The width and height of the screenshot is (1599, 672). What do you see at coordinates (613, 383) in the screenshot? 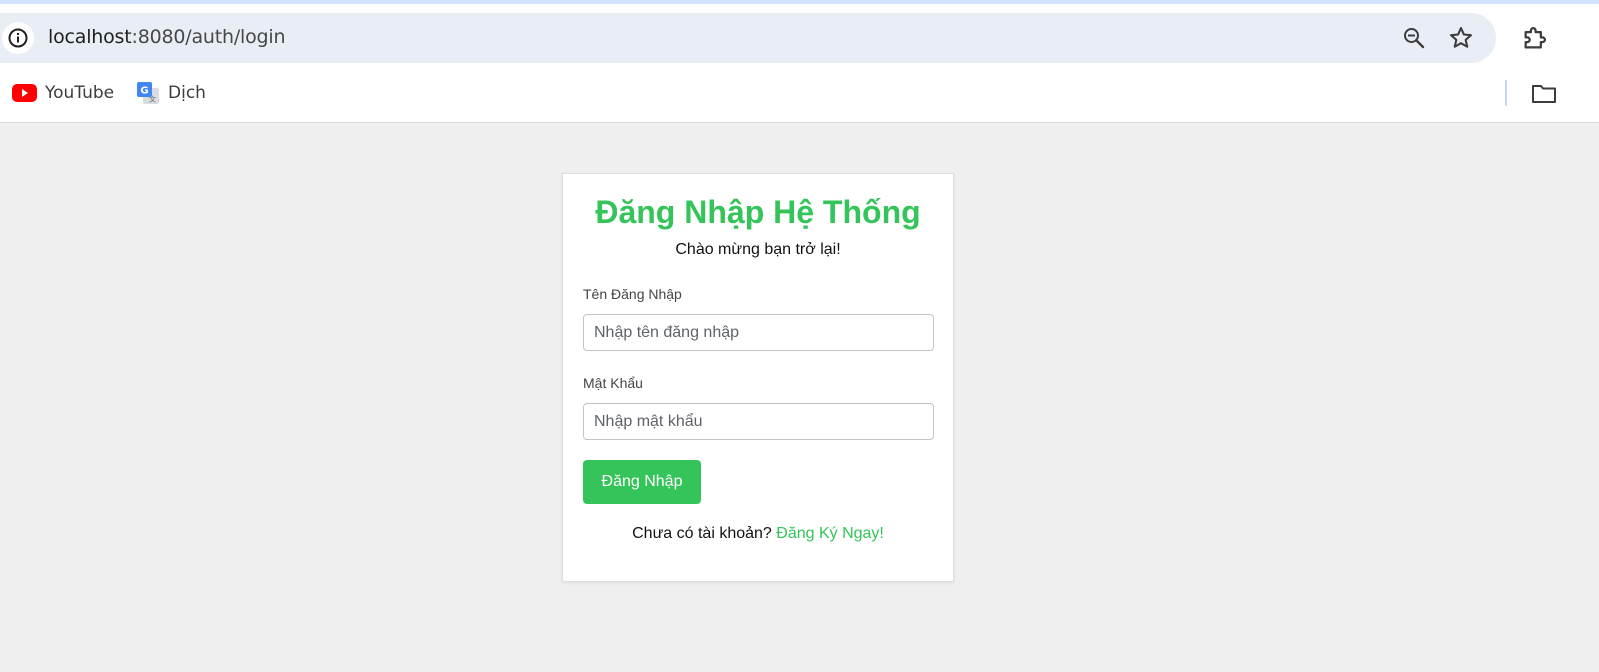
I see `password-label: Mật Khẩu` at bounding box center [613, 383].